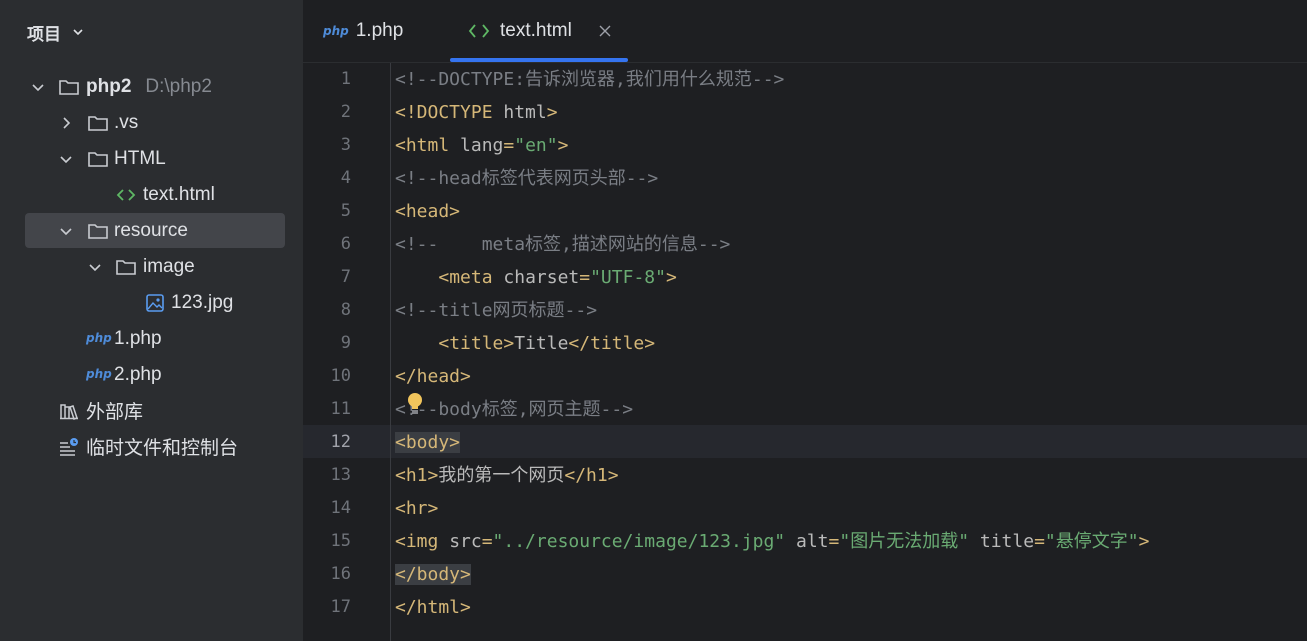  Describe the element at coordinates (345, 112) in the screenshot. I see `line-number: 2` at that location.